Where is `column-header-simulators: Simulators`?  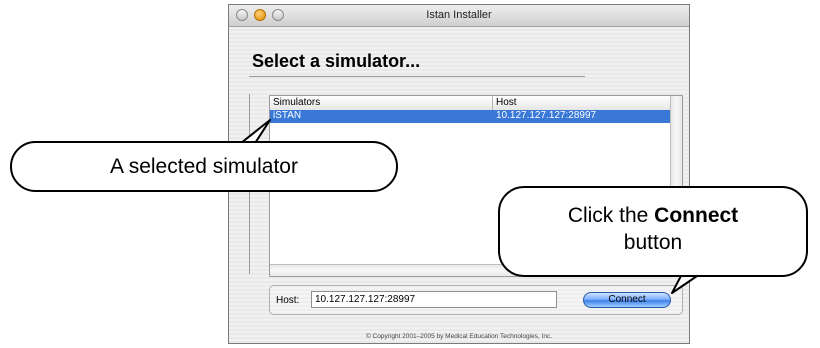 column-header-simulators: Simulators is located at coordinates (296, 102).